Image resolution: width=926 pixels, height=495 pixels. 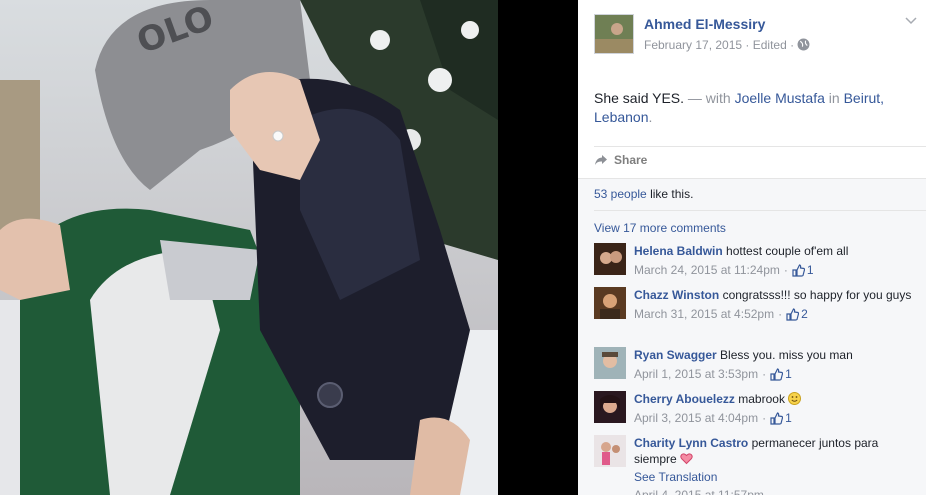 What do you see at coordinates (709, 98) in the screenshot?
I see `caption-with: — with` at bounding box center [709, 98].